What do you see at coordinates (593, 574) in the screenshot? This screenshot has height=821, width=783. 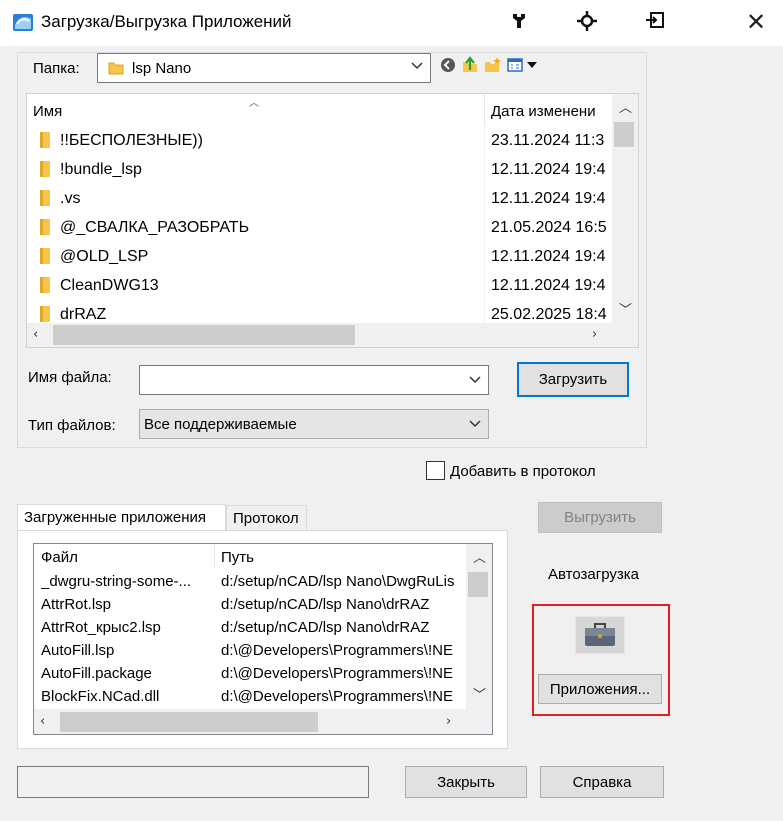 I see `autoload-label: Автозагрузка` at bounding box center [593, 574].